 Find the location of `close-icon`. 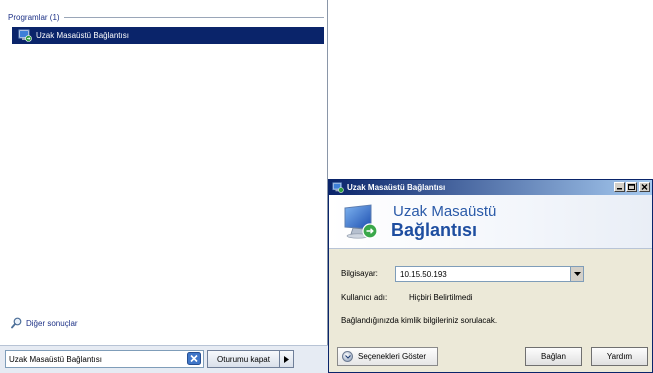

close-icon is located at coordinates (644, 187).